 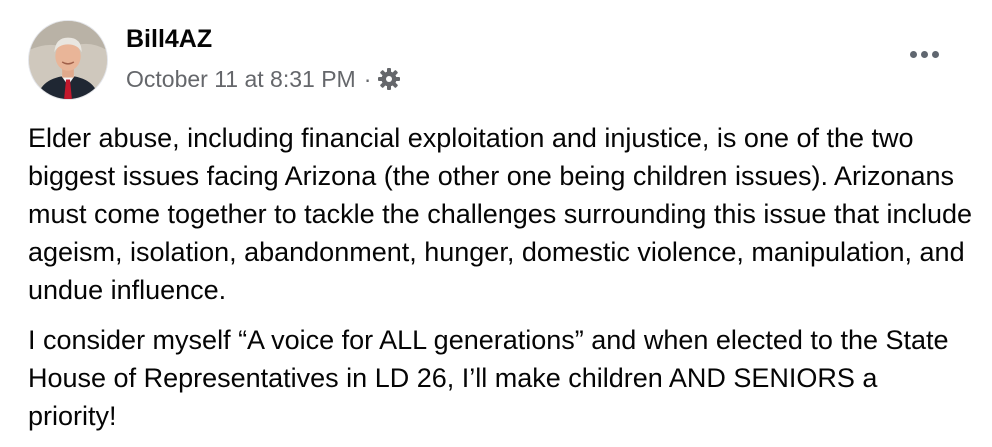 I want to click on author-name: Bill4AZ, so click(x=169, y=39).